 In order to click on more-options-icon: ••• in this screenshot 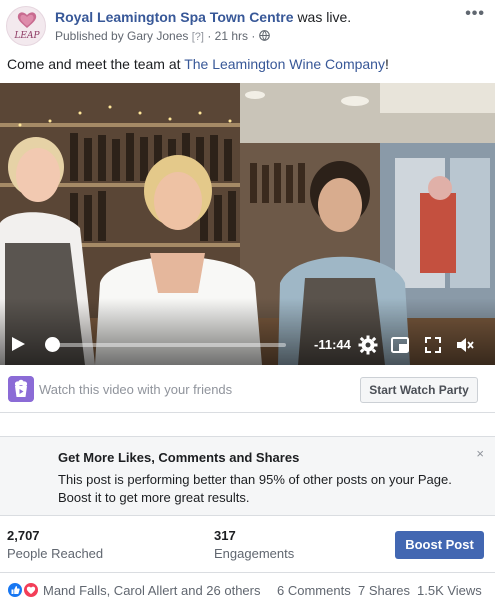, I will do `click(475, 14)`.